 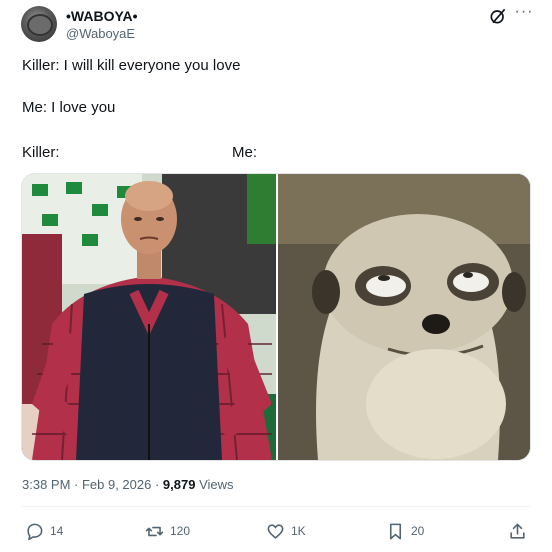 I want to click on retweet-button: 120, so click(x=167, y=531).